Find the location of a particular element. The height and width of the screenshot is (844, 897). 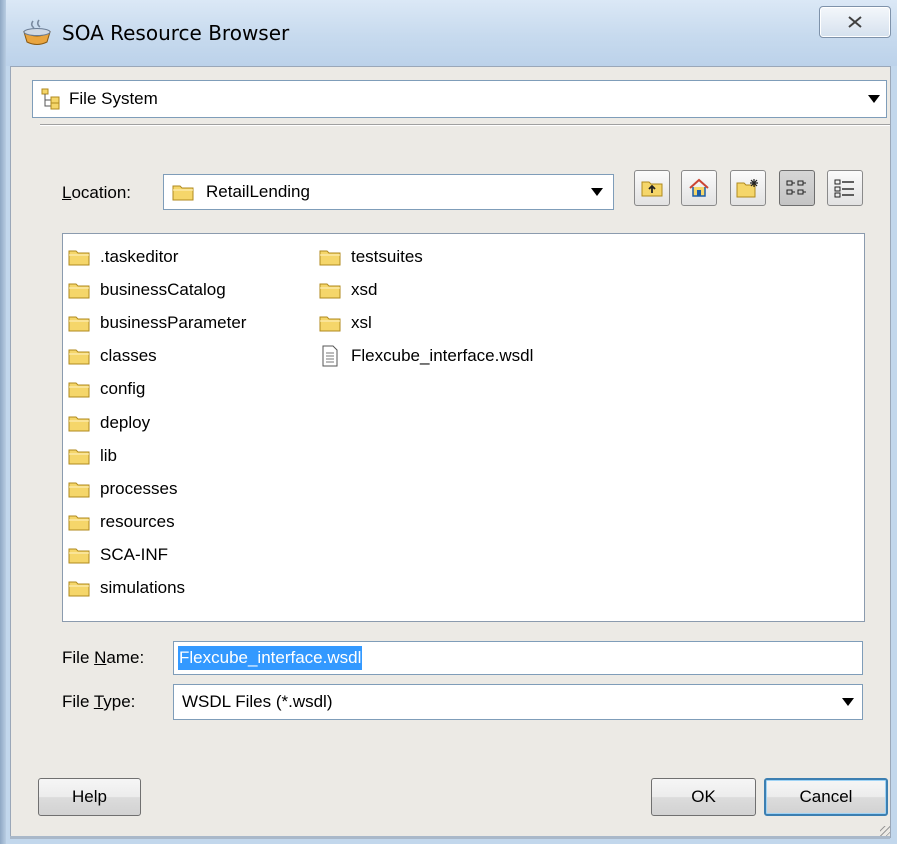

file-list-item-folder: SCA-INF is located at coordinates (157, 555).